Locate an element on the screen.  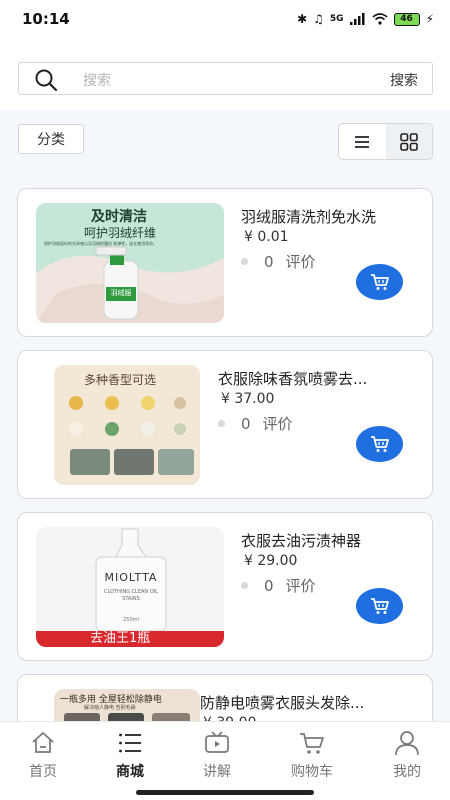
nav-item-home: 首页 is located at coordinates (43, 755).